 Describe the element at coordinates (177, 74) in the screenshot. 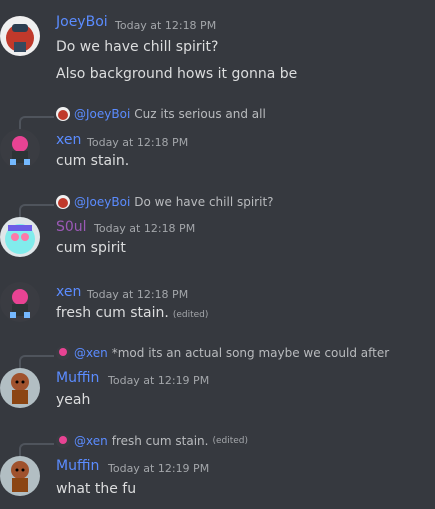

I see `message-text: Also background hows it gonna be` at that location.